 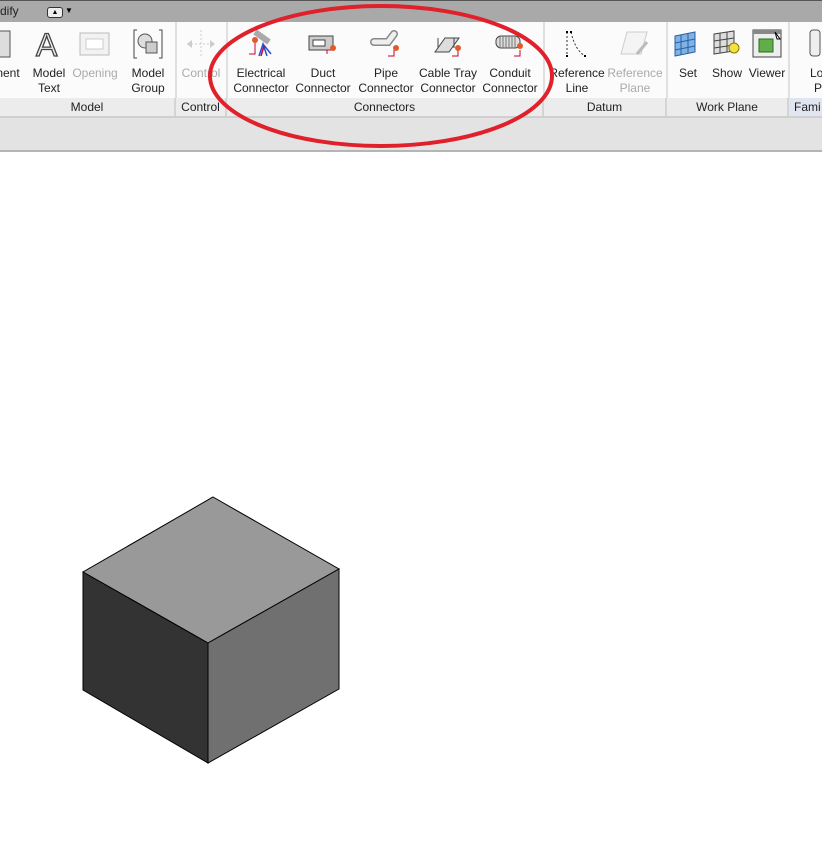 What do you see at coordinates (69, 10) in the screenshot?
I see `chevron-down-icon: ▼` at bounding box center [69, 10].